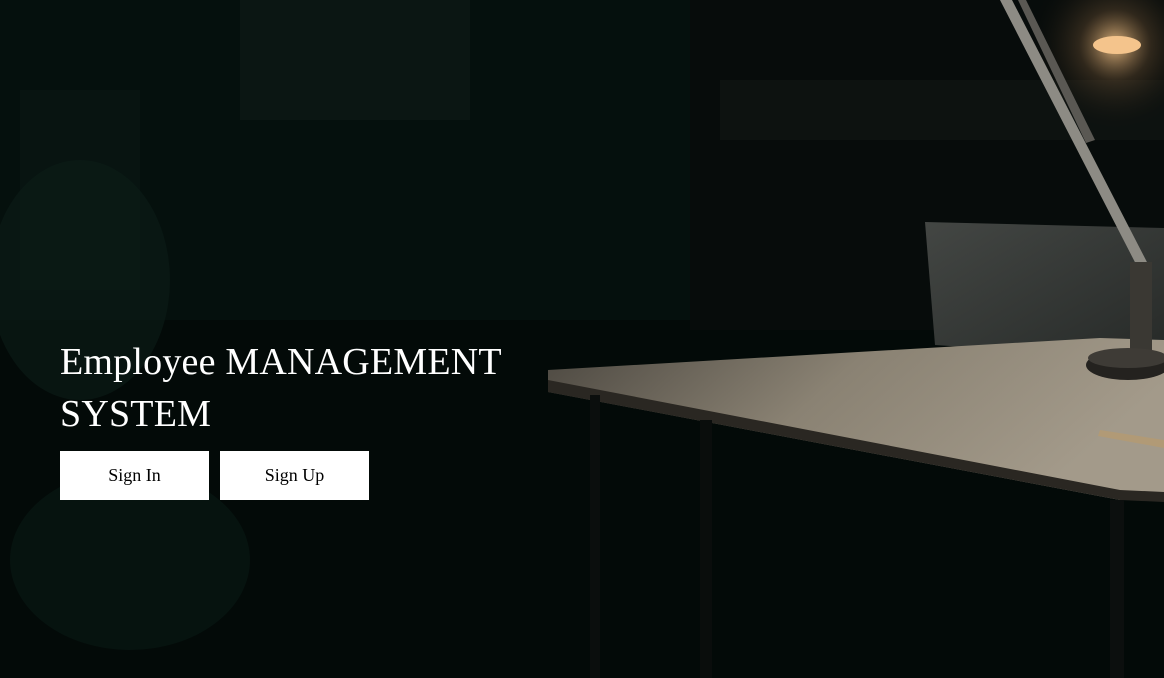 The image size is (1164, 678). I want to click on sign-up-button: Sign Up, so click(294, 475).